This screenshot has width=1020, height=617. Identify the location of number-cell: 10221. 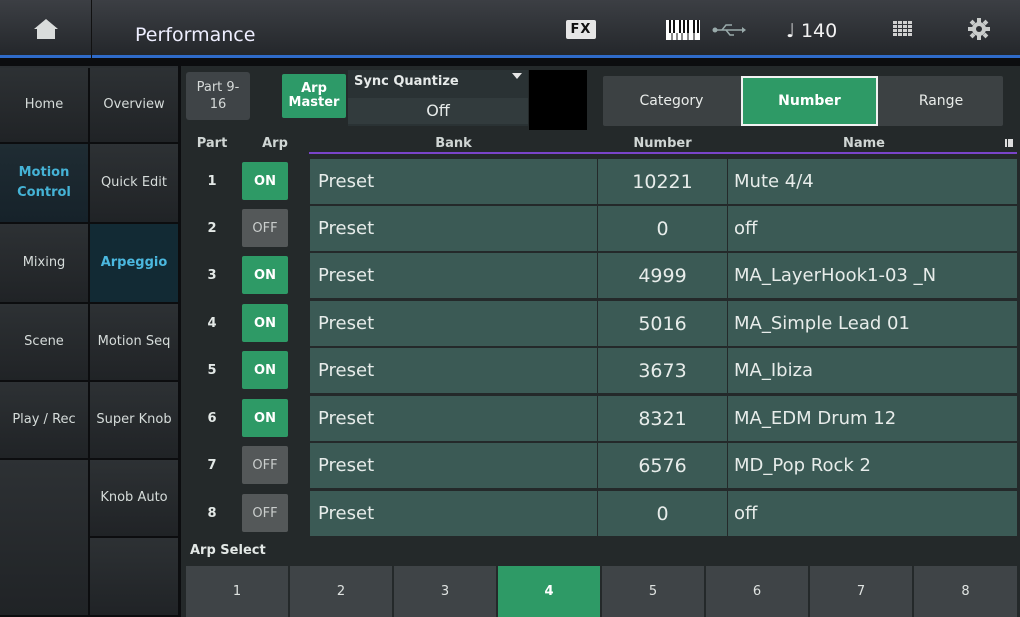
(662, 181).